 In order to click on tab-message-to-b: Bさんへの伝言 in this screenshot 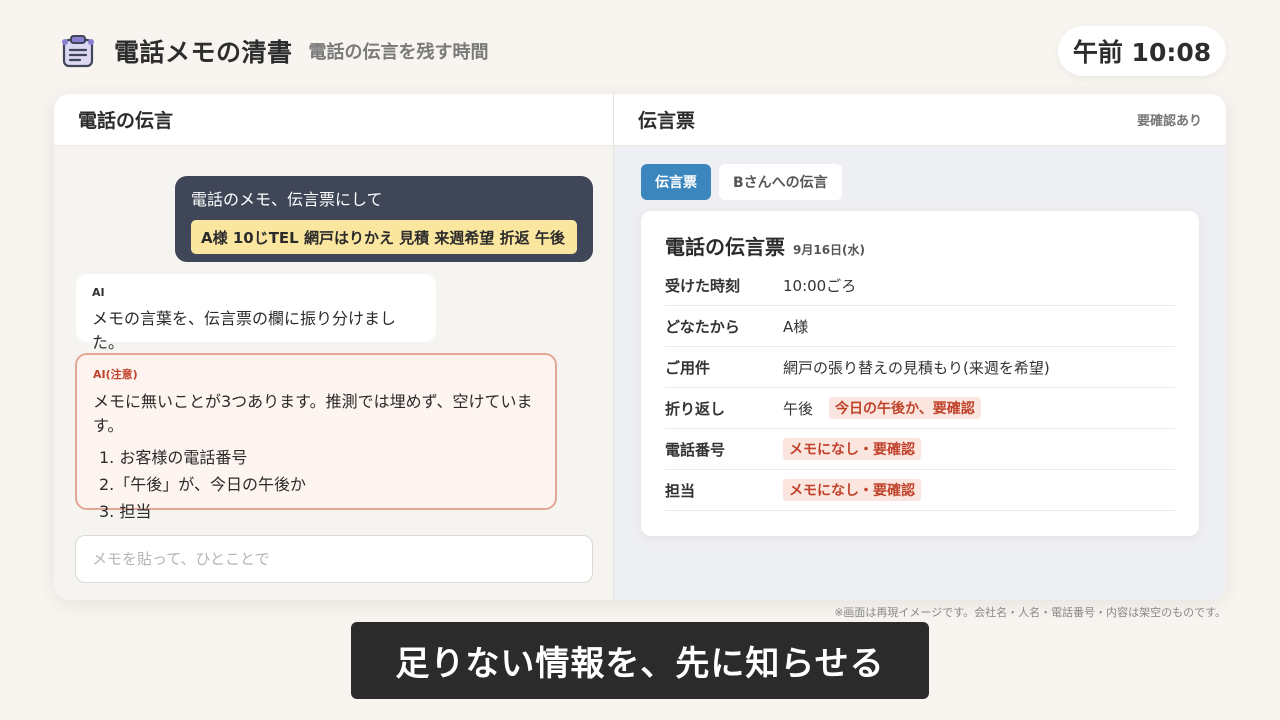, I will do `click(780, 182)`.